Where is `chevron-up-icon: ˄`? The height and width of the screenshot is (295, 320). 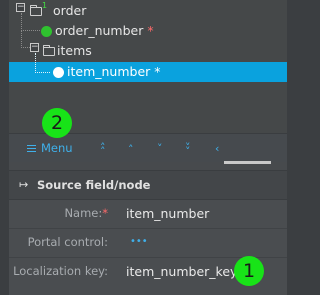
chevron-up-icon: ˄ is located at coordinates (131, 150).